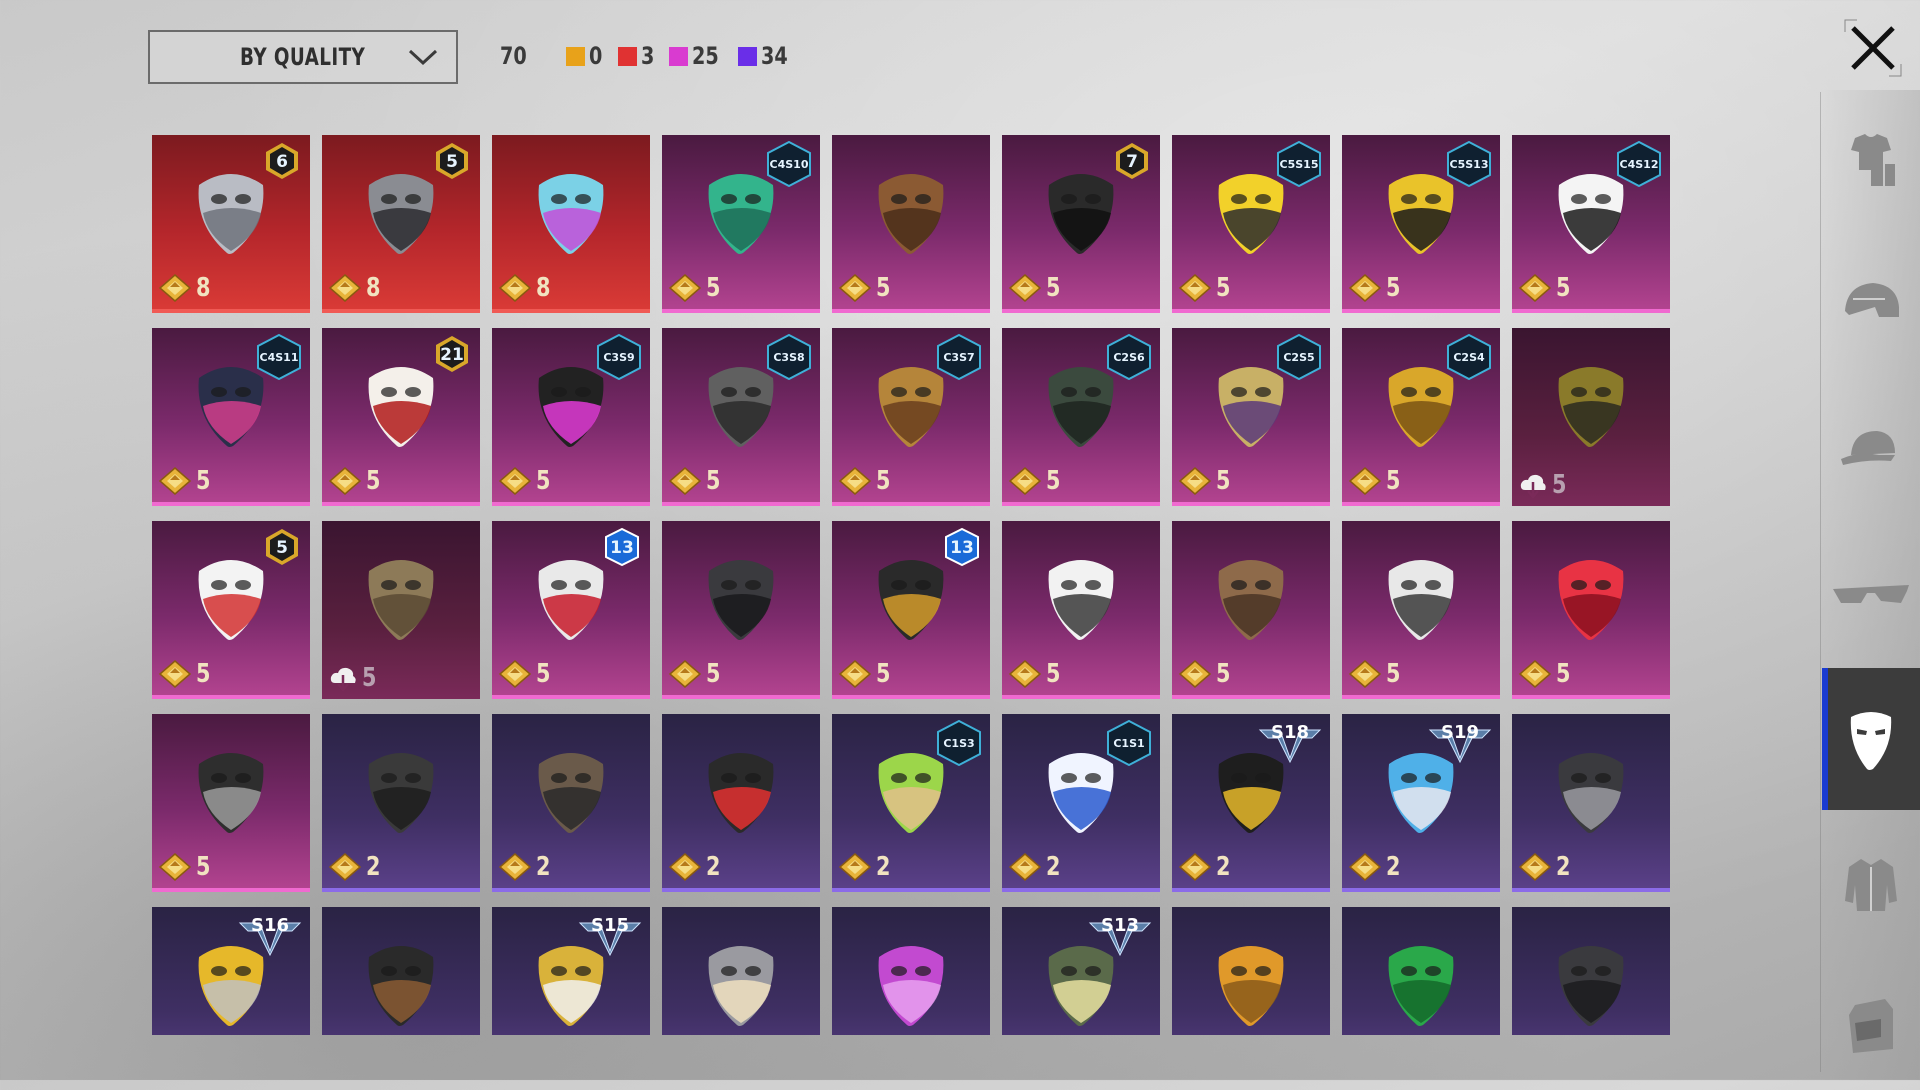 This screenshot has height=1090, width=1920. Describe the element at coordinates (401, 224) in the screenshot. I see `item-tile: 85` at that location.